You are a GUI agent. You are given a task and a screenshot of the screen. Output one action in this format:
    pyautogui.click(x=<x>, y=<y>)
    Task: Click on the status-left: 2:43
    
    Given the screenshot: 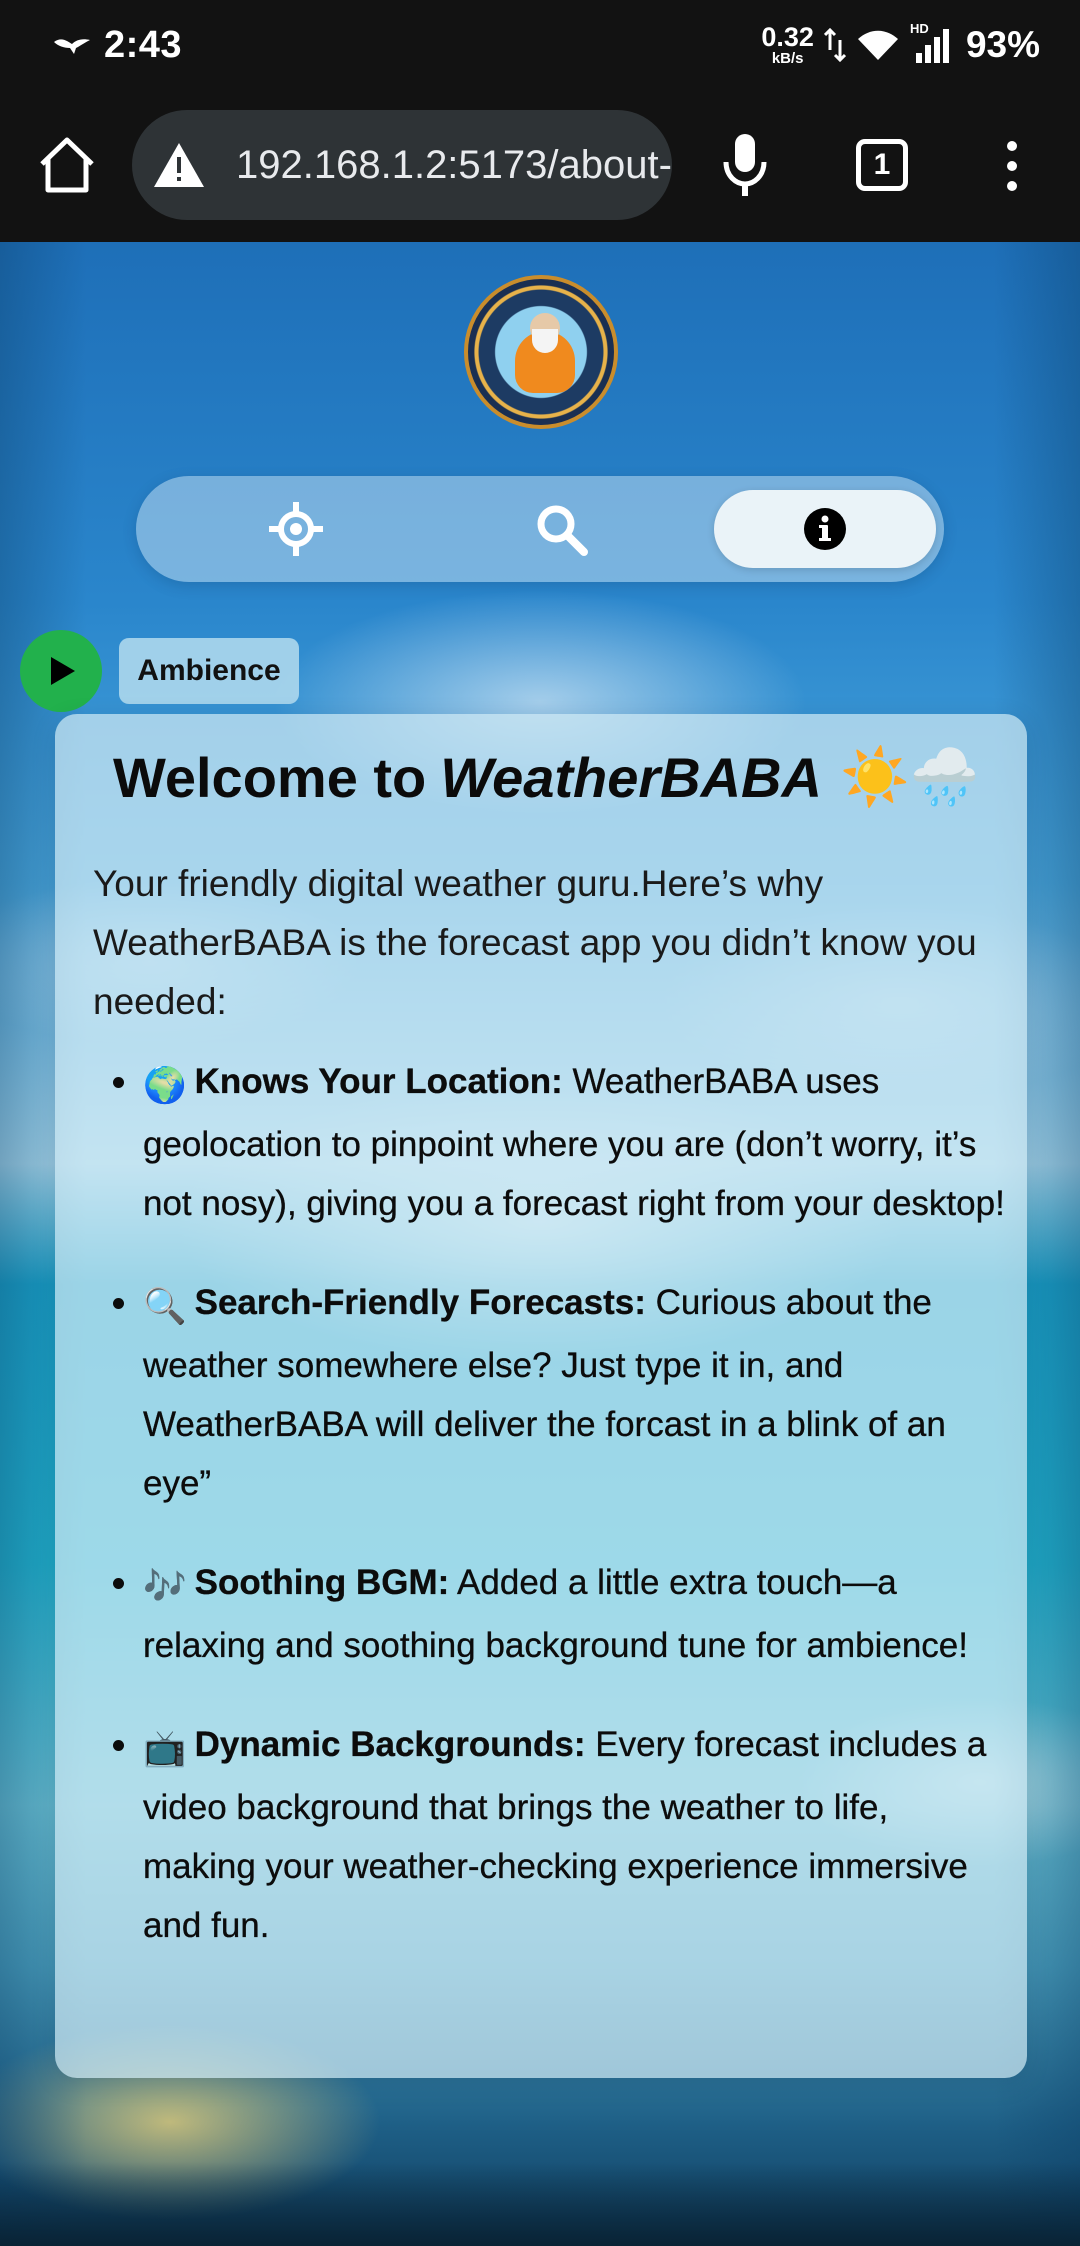 What is the action you would take?
    pyautogui.click(x=117, y=45)
    